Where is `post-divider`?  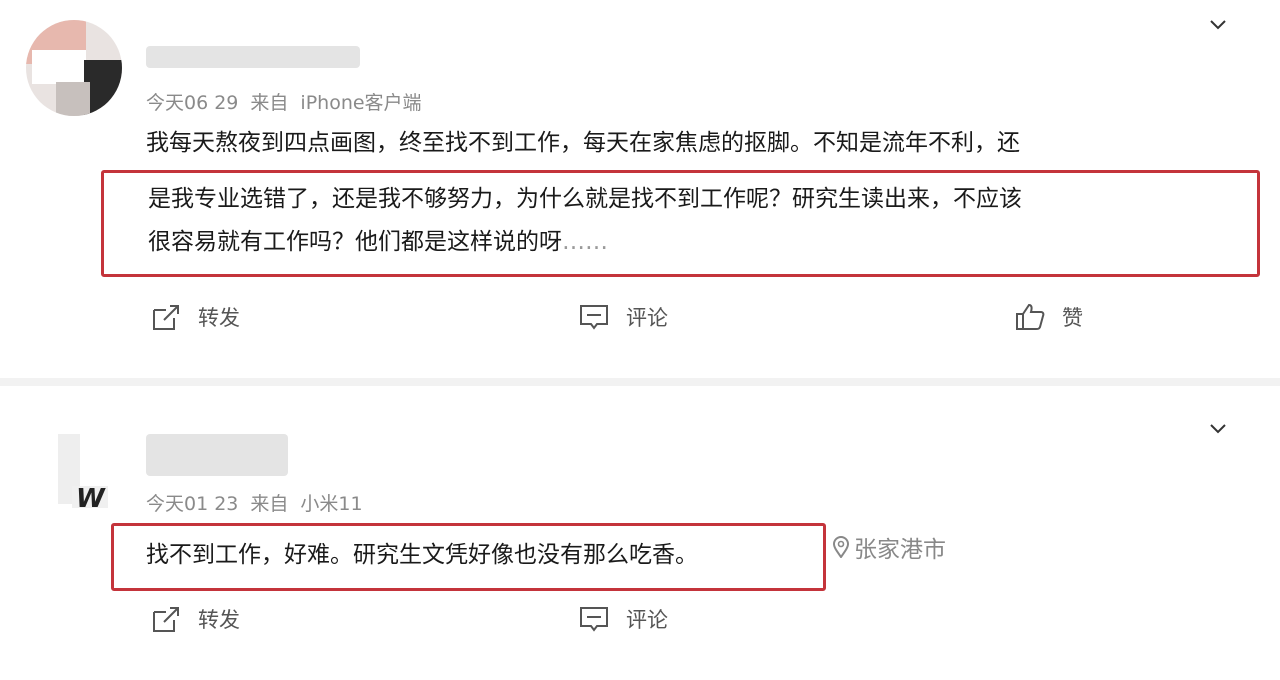
post-divider is located at coordinates (640, 382).